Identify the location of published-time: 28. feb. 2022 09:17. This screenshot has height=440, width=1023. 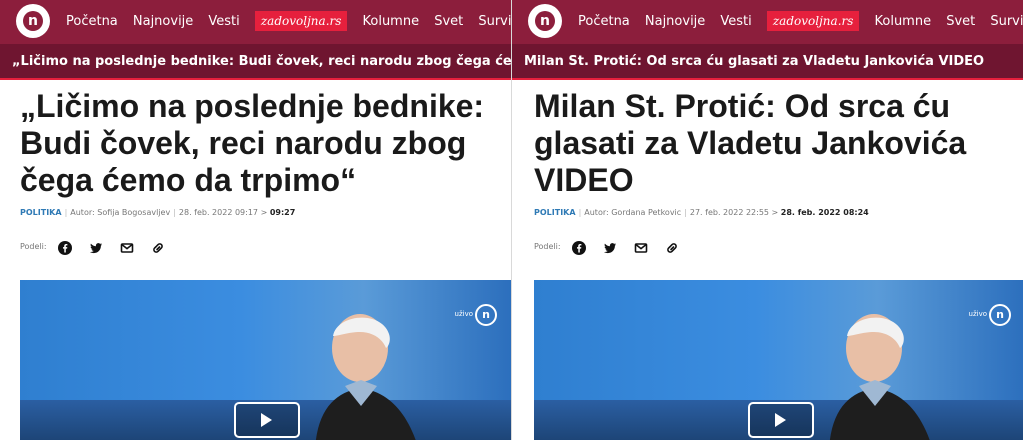
(218, 212).